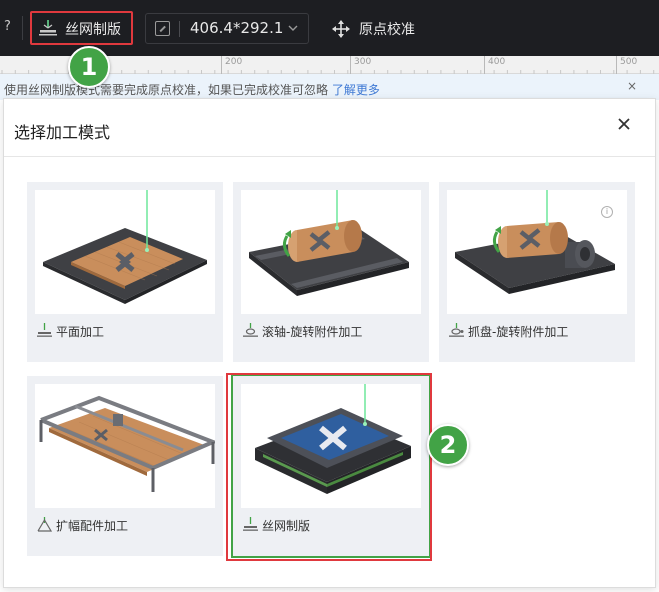 The width and height of the screenshot is (659, 592). I want to click on mode-card-label: 丝网制版, so click(286, 526).